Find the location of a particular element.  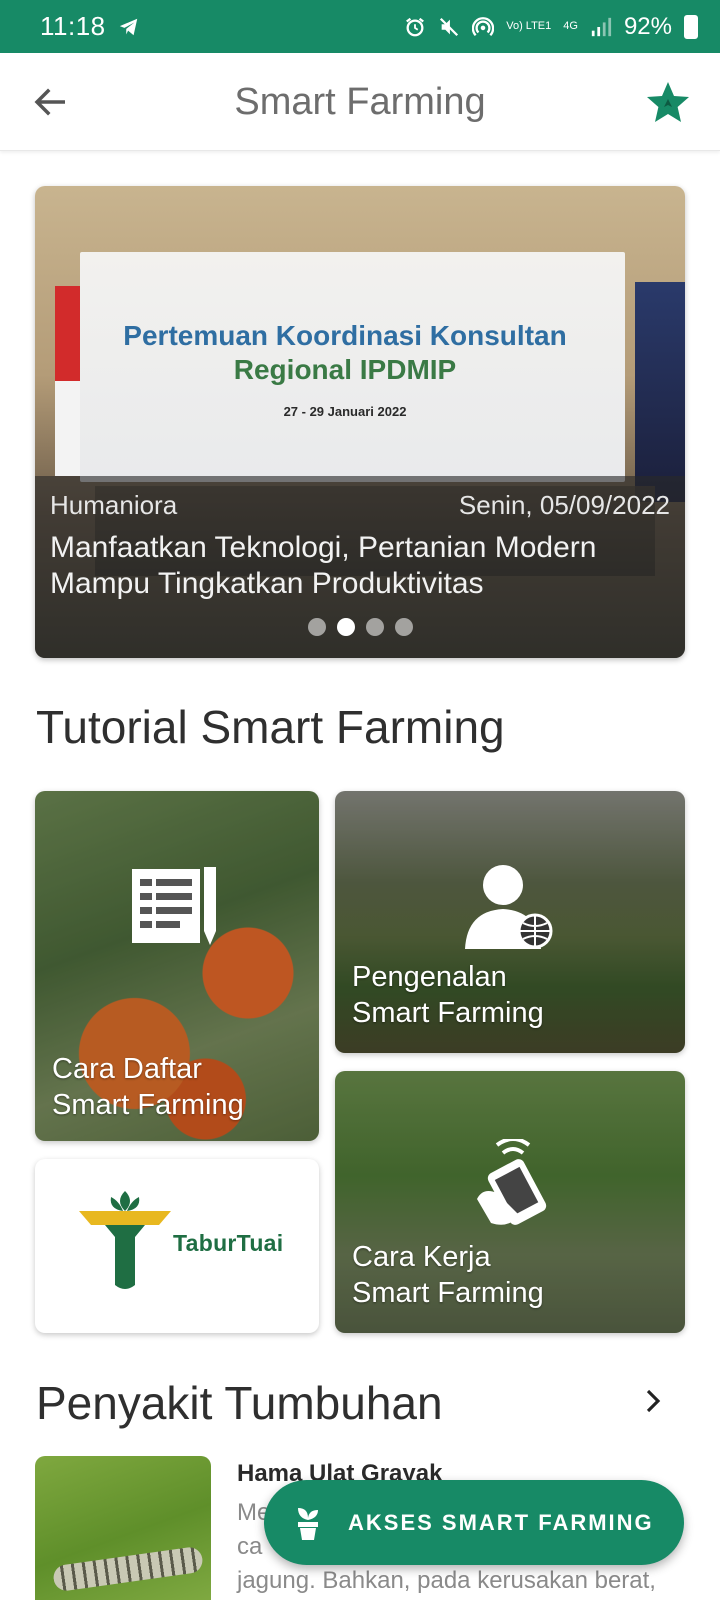

card-taburtuai-logo: TaburTuai is located at coordinates (177, 1246).